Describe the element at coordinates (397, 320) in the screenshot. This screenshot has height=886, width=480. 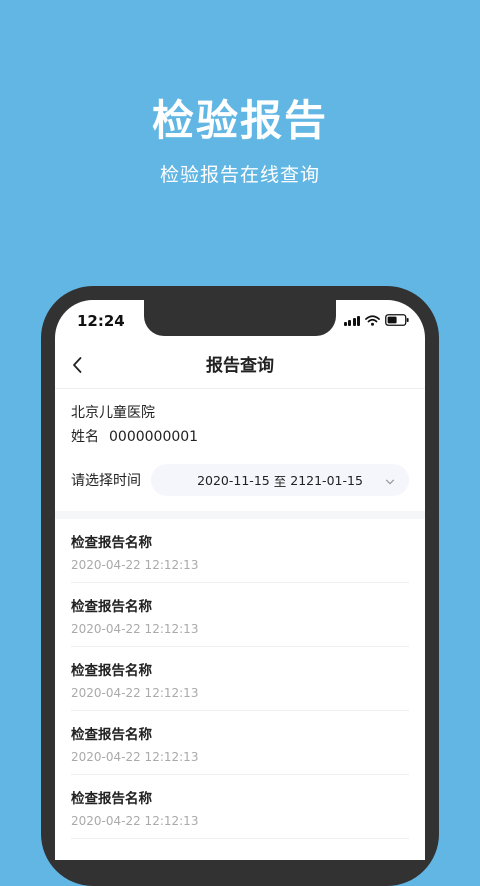
I see `battery-icon` at that location.